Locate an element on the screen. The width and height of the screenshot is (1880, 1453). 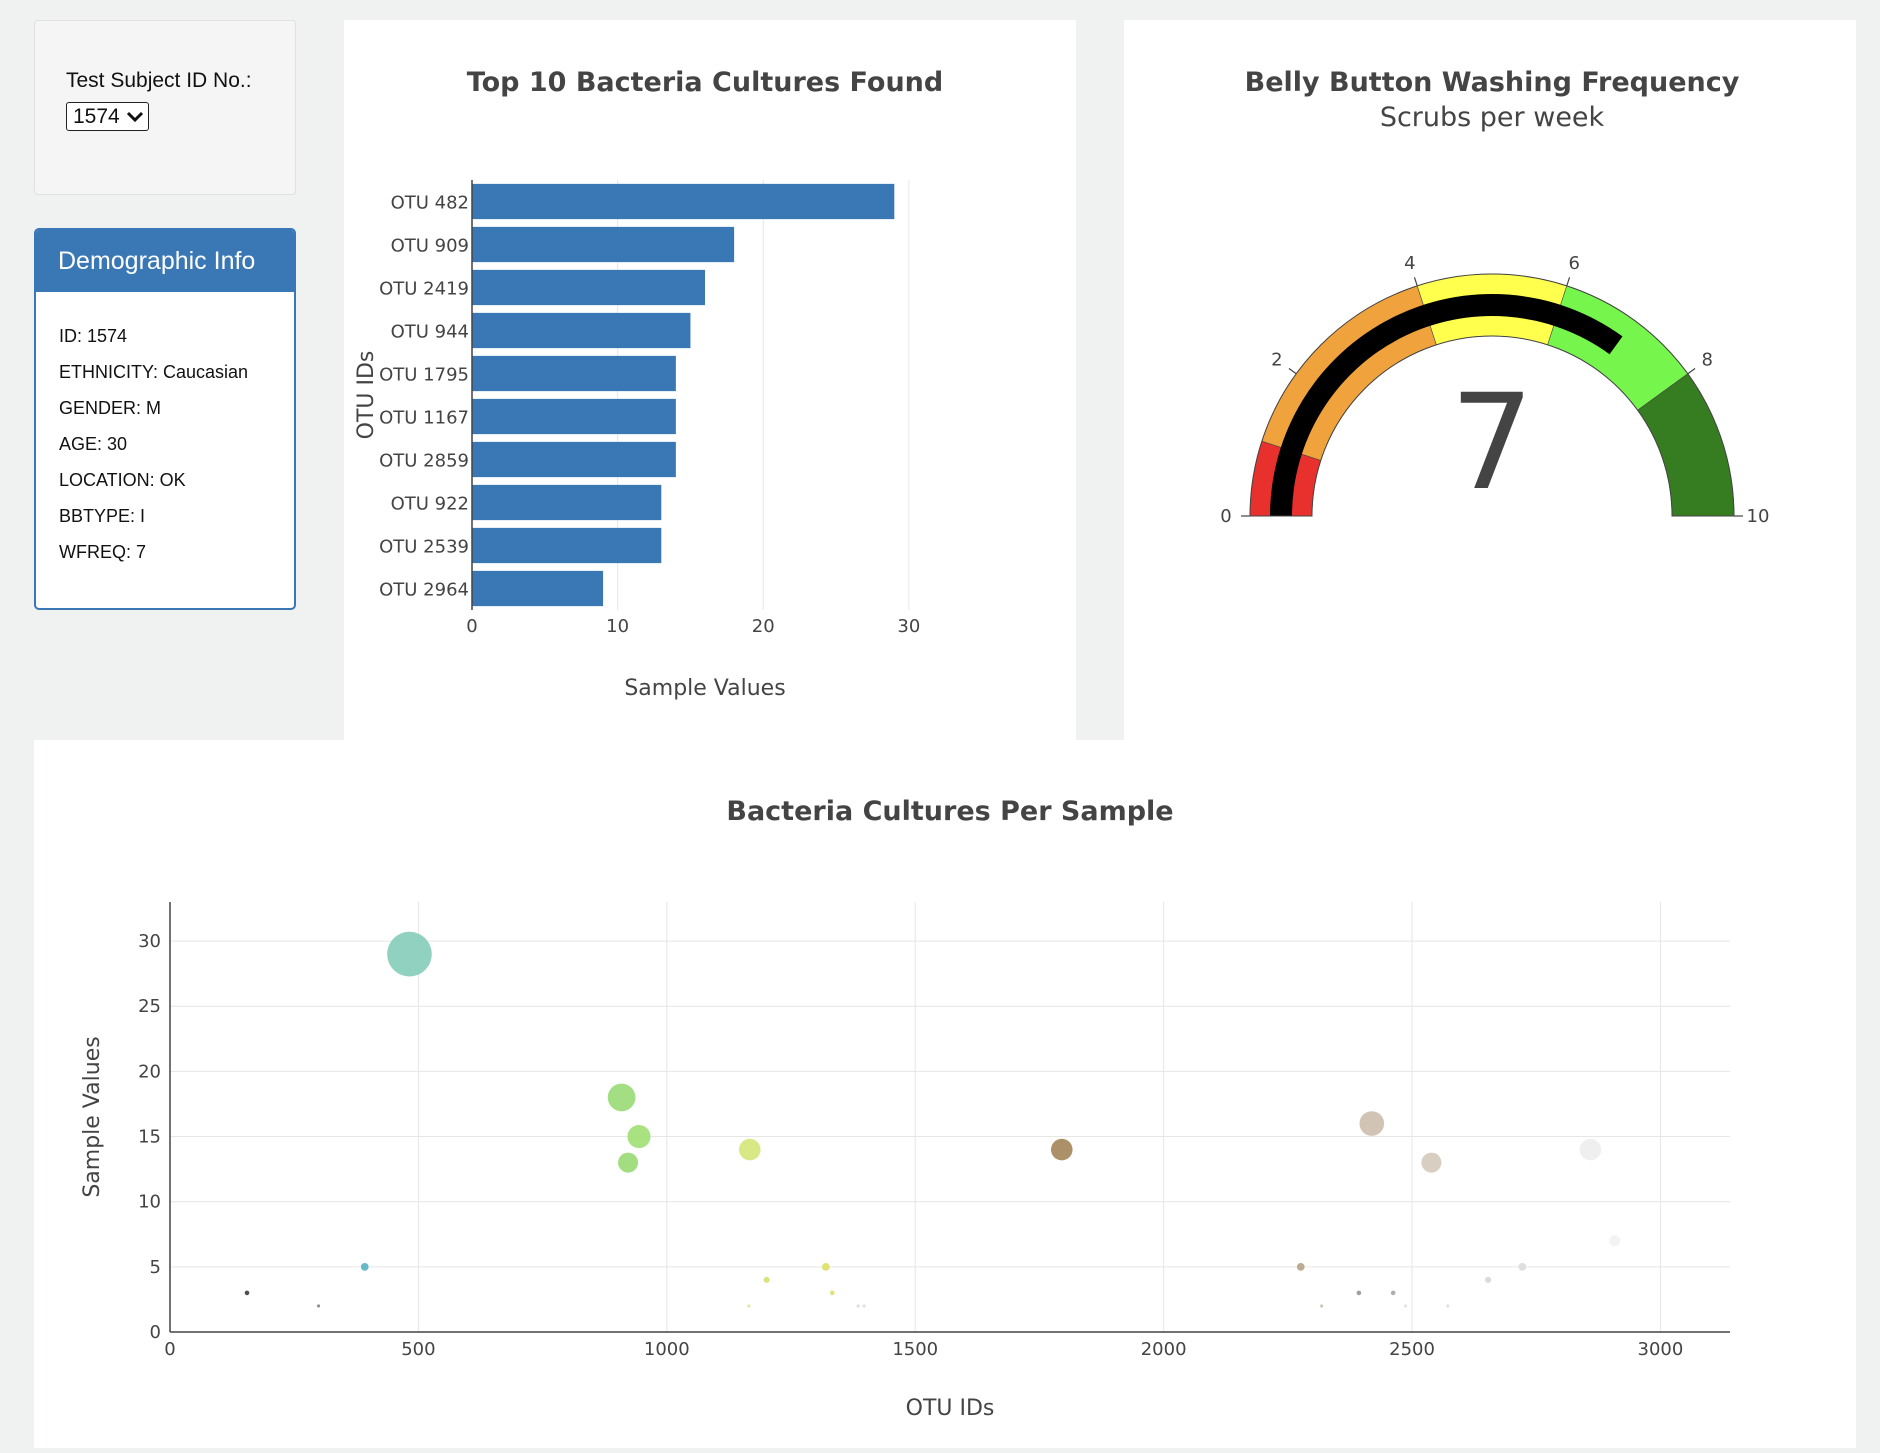
gauge-subtitle: Scrubs per week is located at coordinates (1492, 117).